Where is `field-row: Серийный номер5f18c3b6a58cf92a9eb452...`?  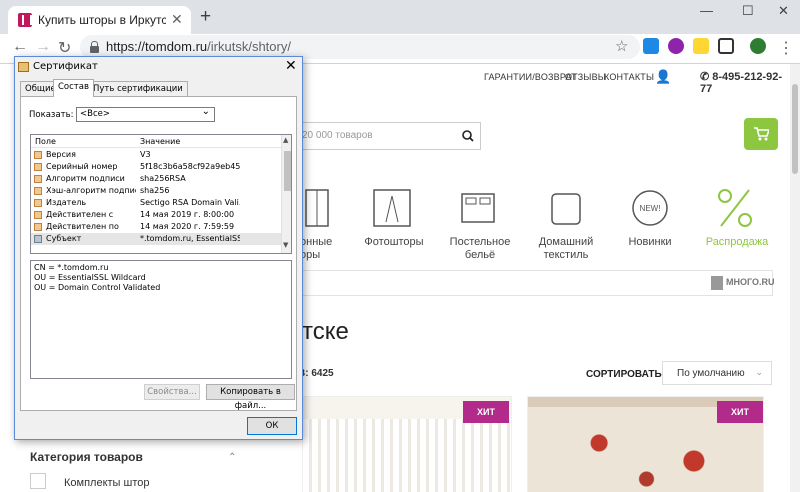 field-row: Серийный номер5f18c3b6a58cf92a9eb452... is located at coordinates (156, 167).